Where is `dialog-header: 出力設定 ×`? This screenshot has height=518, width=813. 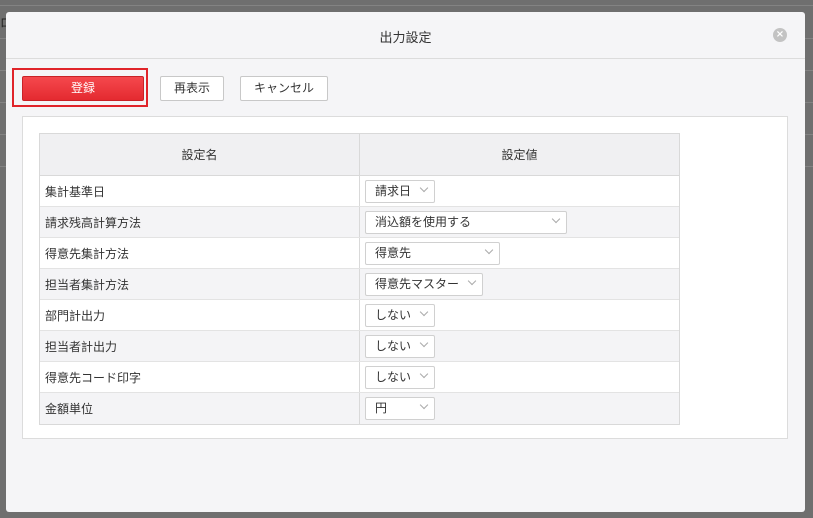 dialog-header: 出力設定 × is located at coordinates (405, 35).